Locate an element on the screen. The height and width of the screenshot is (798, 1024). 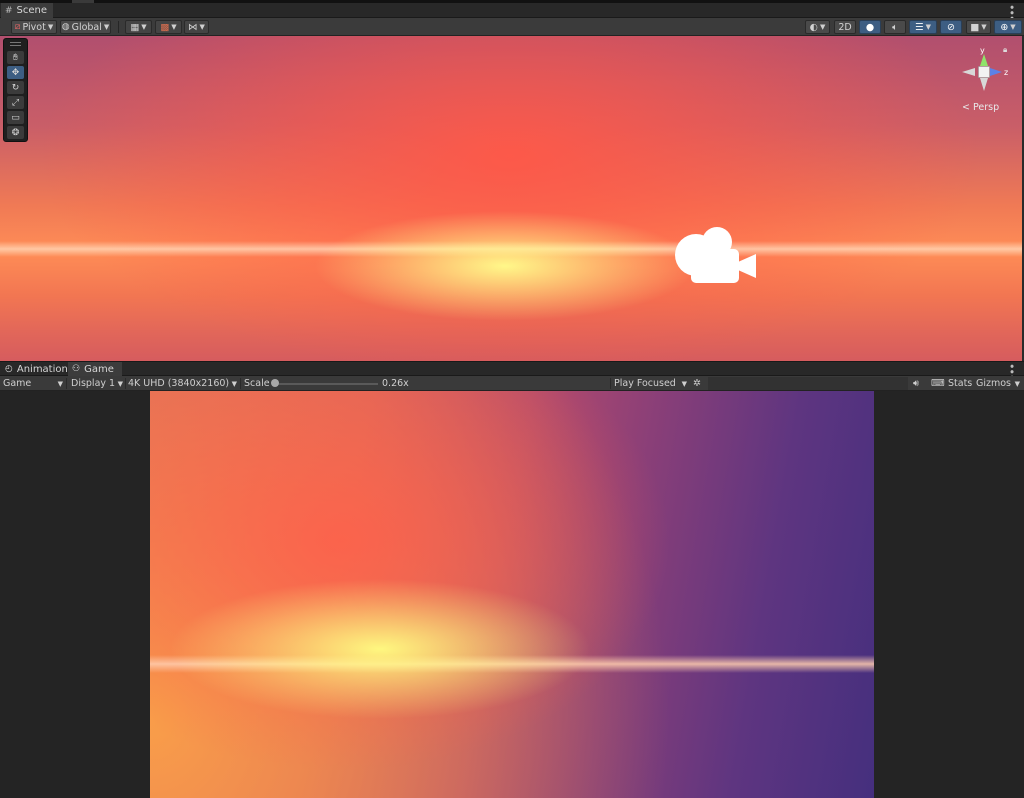
audio-toggle: 🔈︎ is located at coordinates (895, 27).